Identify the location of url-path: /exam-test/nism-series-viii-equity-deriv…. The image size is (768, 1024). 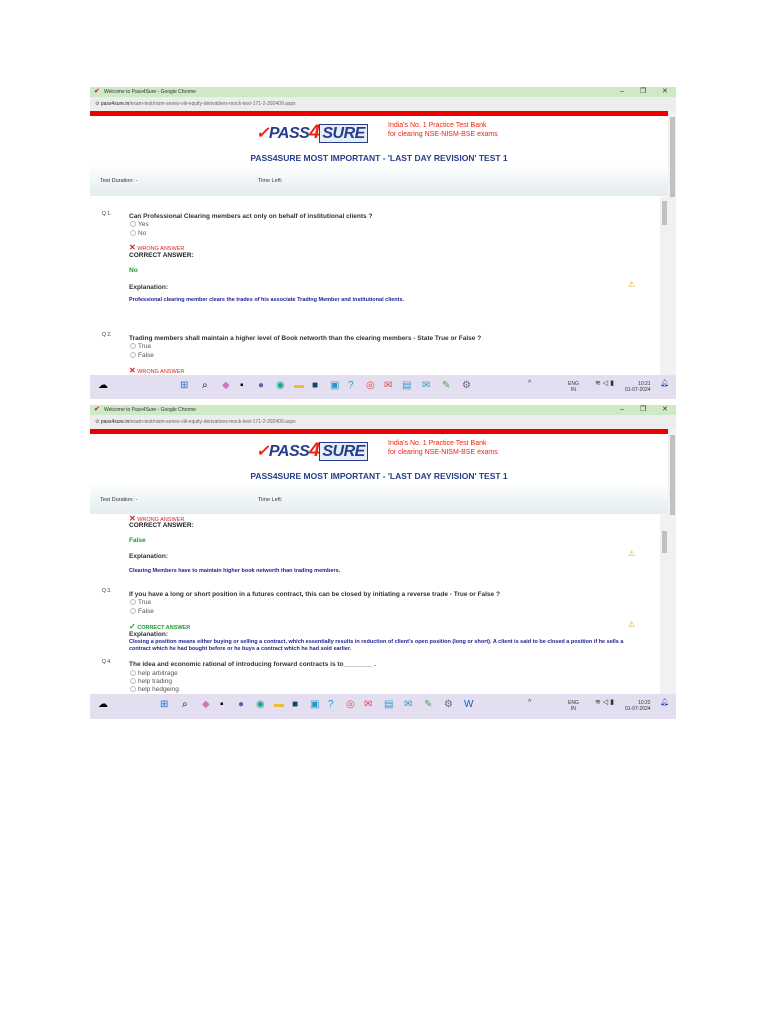
(212, 422).